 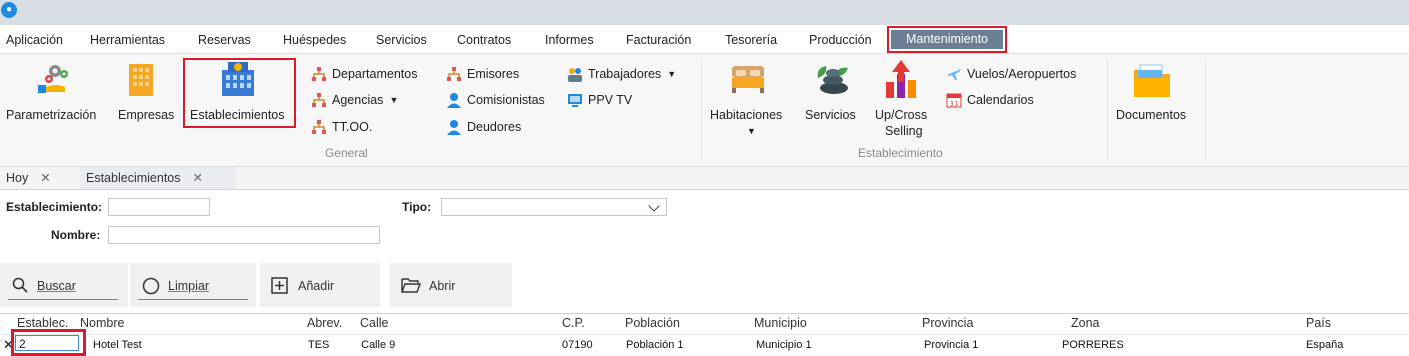 I want to click on ppvtv-button: PPV TV, so click(x=599, y=100).